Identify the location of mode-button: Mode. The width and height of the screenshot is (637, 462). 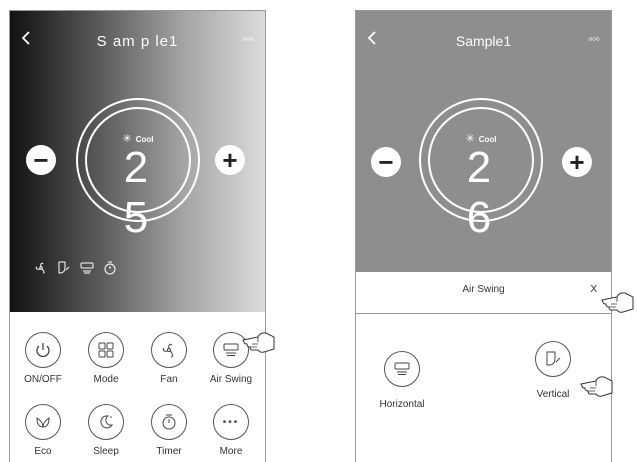
(106, 358).